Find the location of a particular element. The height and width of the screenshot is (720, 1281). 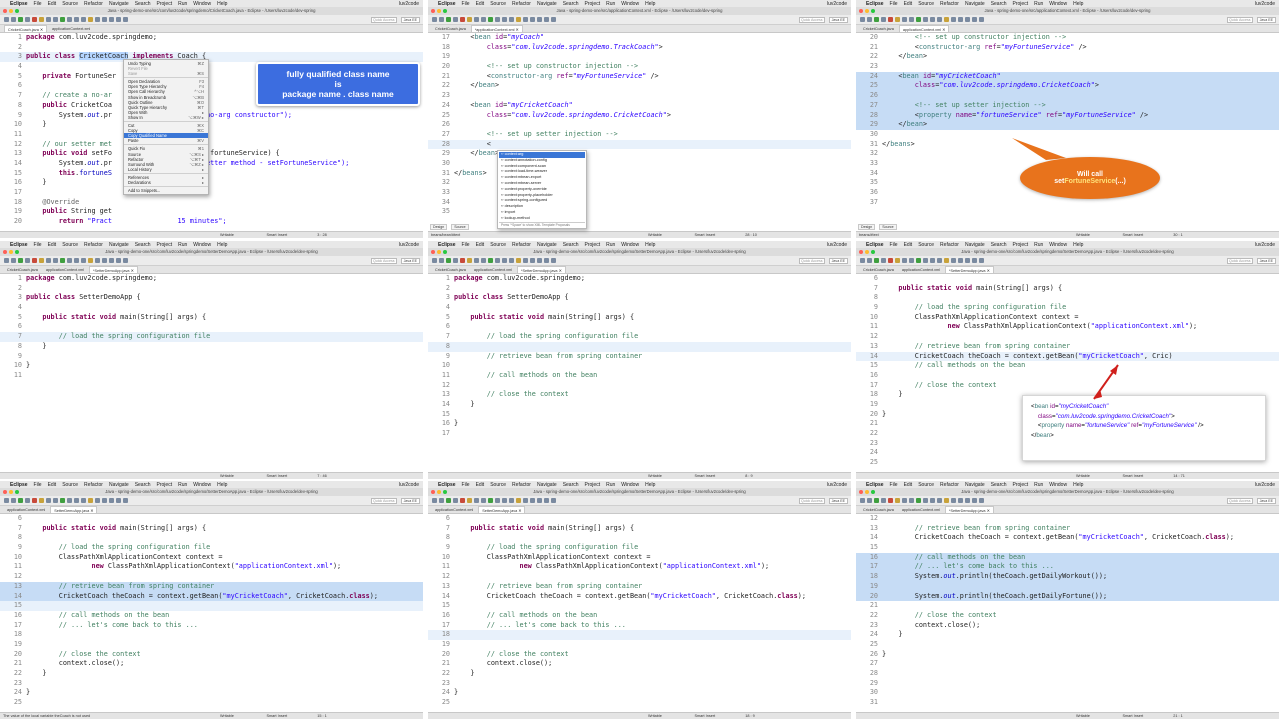

editor-tab: *SetterDemoApp.java ✕ is located at coordinates (113, 269).